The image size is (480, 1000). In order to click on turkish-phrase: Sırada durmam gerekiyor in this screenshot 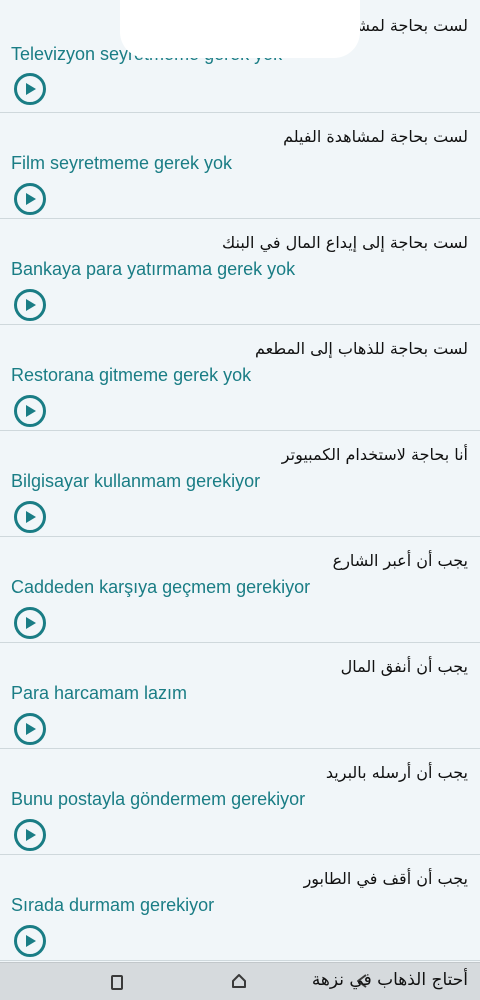, I will do `click(113, 905)`.